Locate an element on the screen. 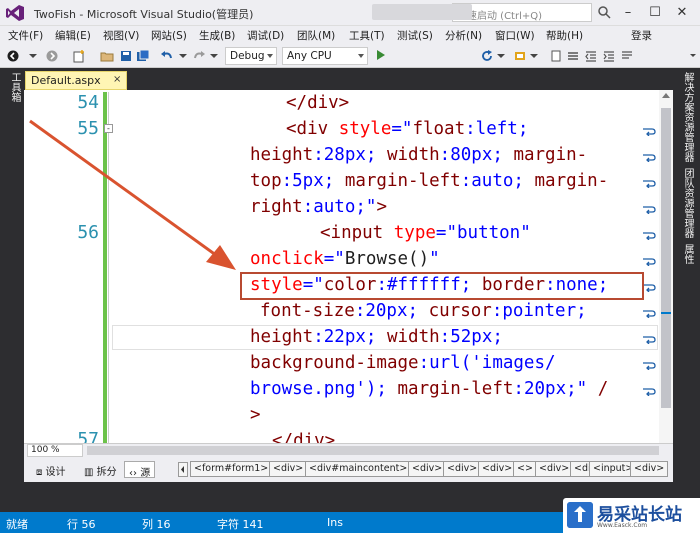 The height and width of the screenshot is (533, 700). split-view-button: ▥ 拆分 is located at coordinates (100, 469).